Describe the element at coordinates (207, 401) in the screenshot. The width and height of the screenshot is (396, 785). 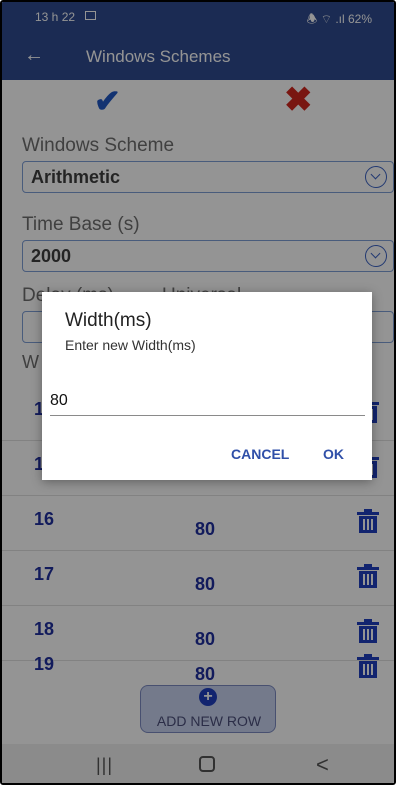
I see `width-input` at that location.